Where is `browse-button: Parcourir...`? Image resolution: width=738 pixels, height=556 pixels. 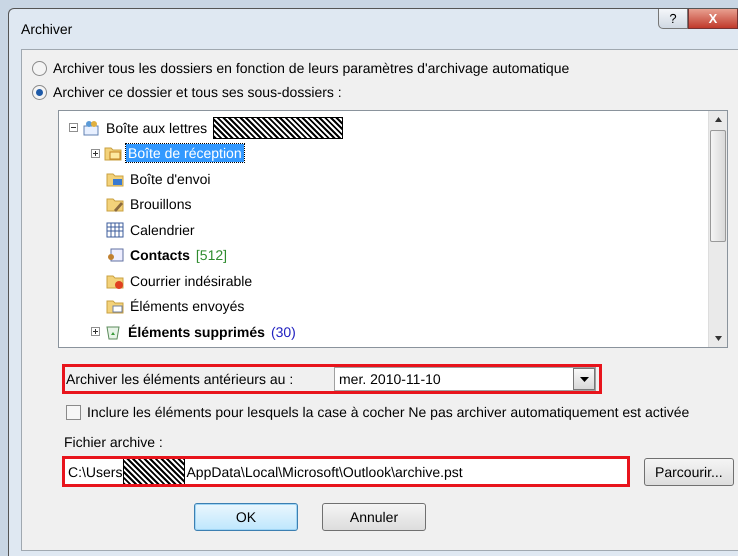
browse-button: Parcourir... is located at coordinates (689, 472).